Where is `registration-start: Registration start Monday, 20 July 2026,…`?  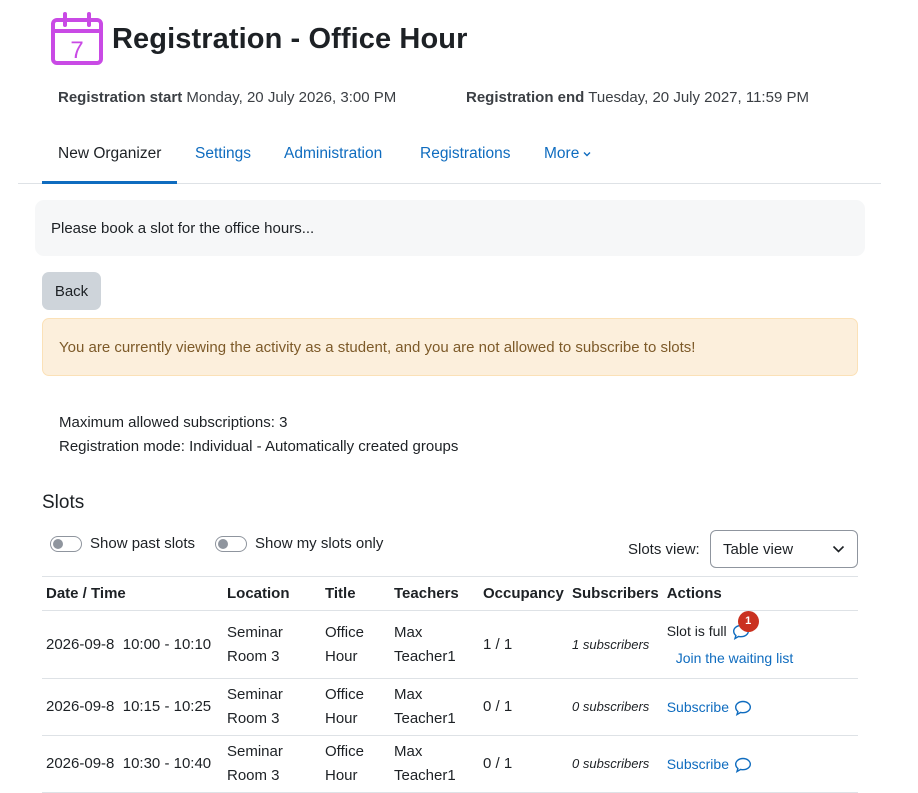
registration-start: Registration start Monday, 20 July 2026,… is located at coordinates (227, 97).